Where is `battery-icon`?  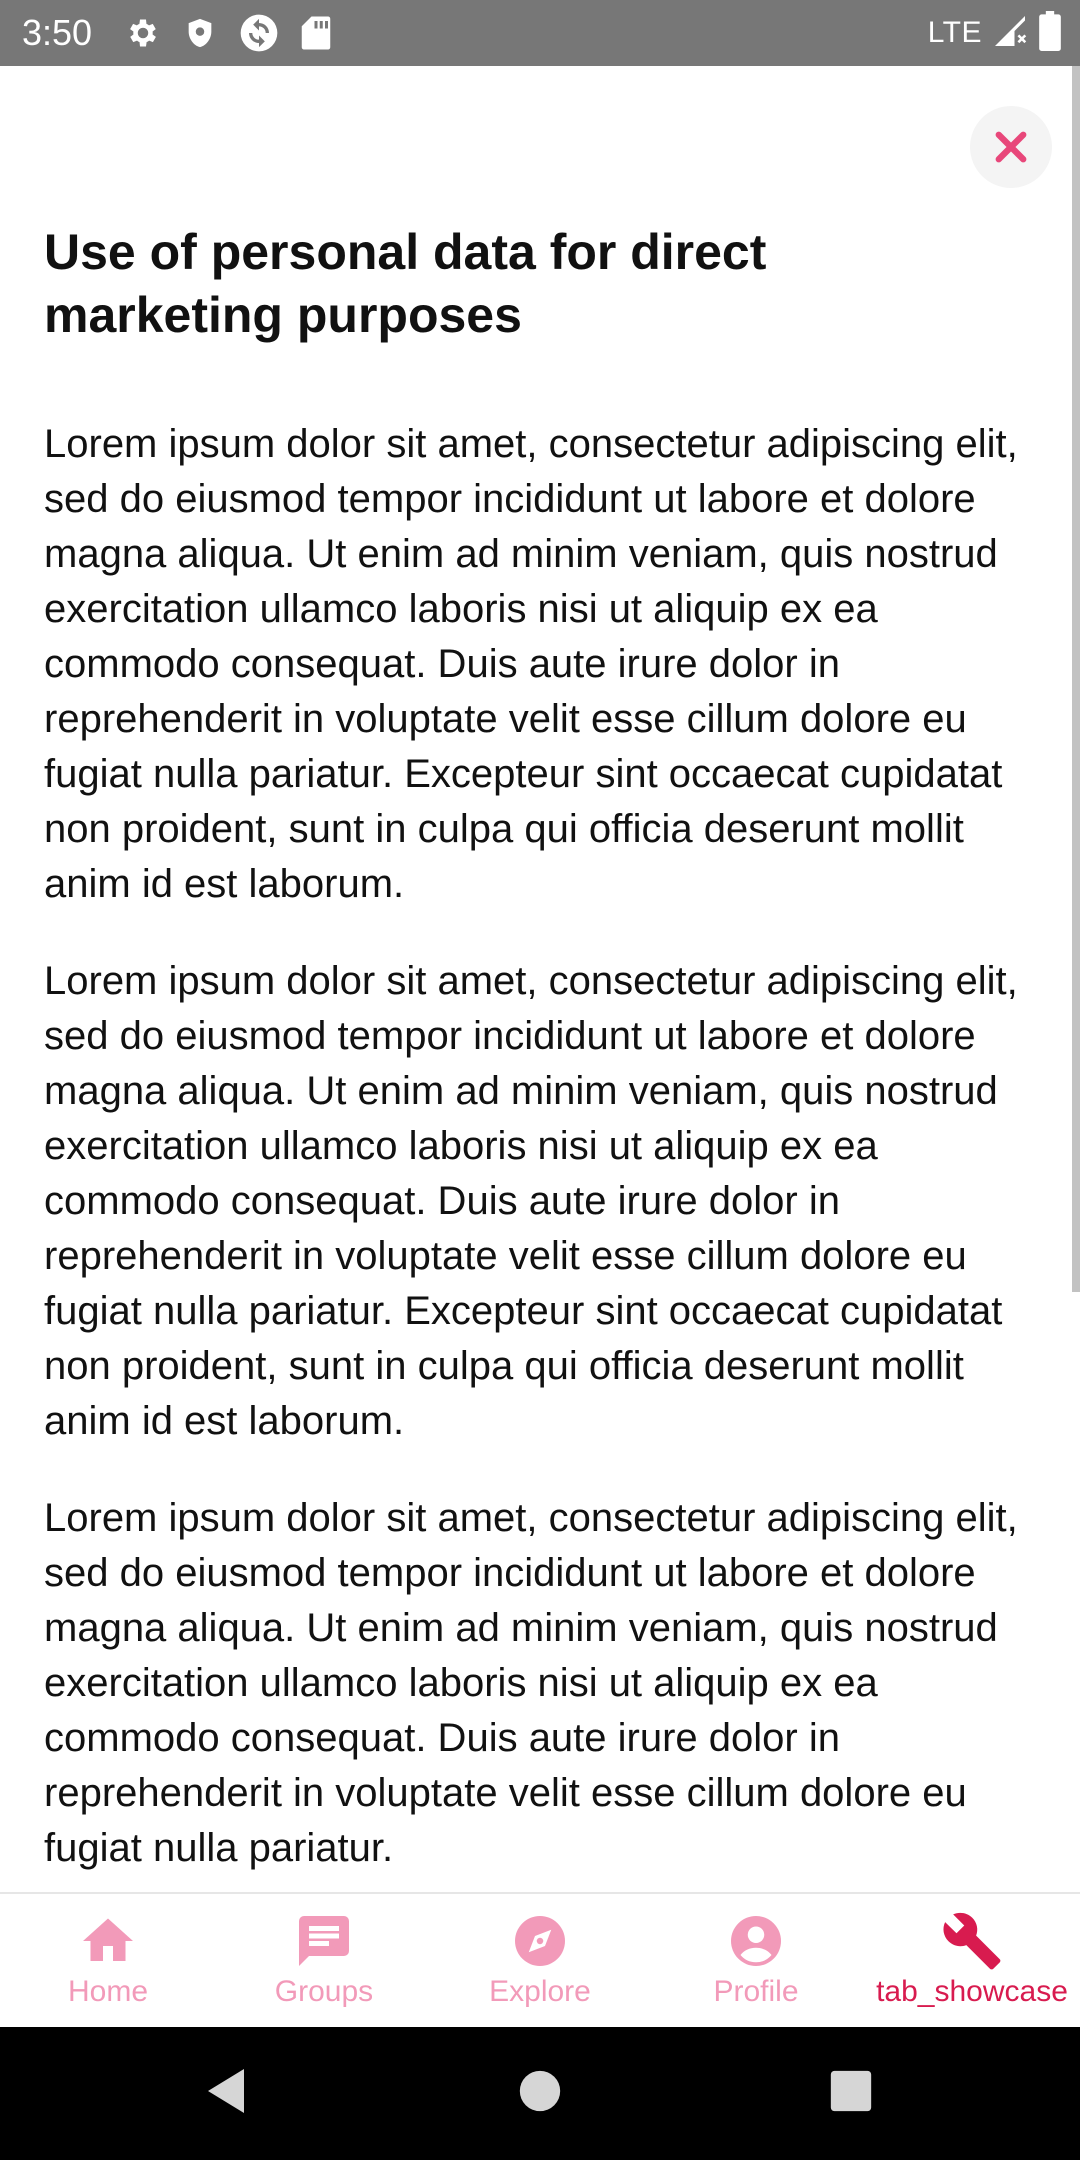 battery-icon is located at coordinates (1050, 33).